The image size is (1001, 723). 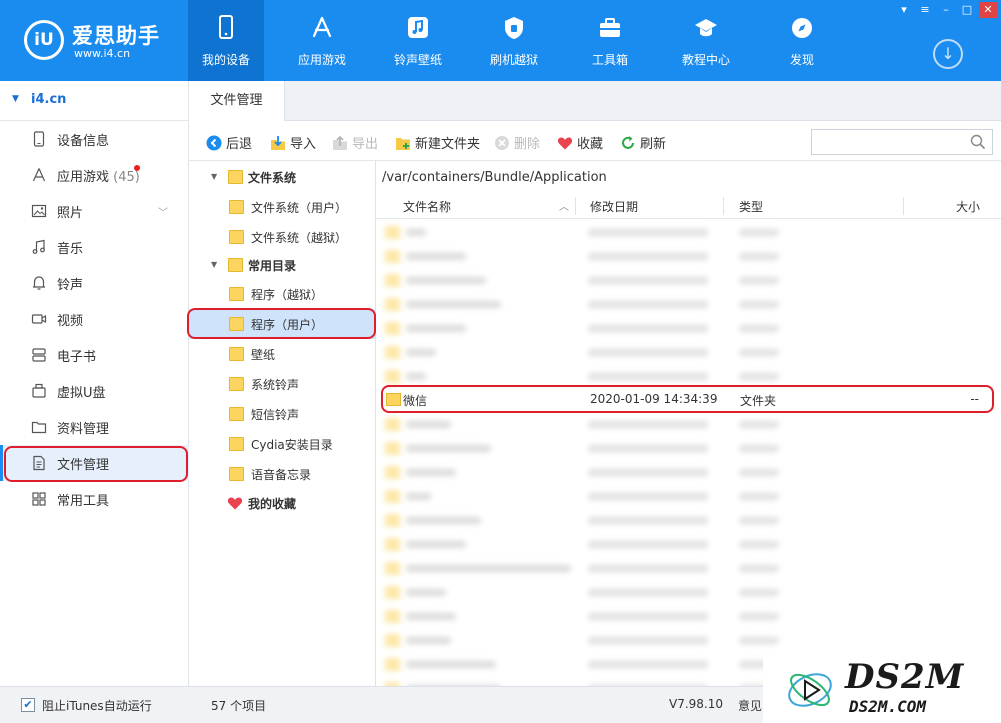 I want to click on tree-item-file-system-jailbreak: 文件系统（越狱）, so click(x=282, y=237).